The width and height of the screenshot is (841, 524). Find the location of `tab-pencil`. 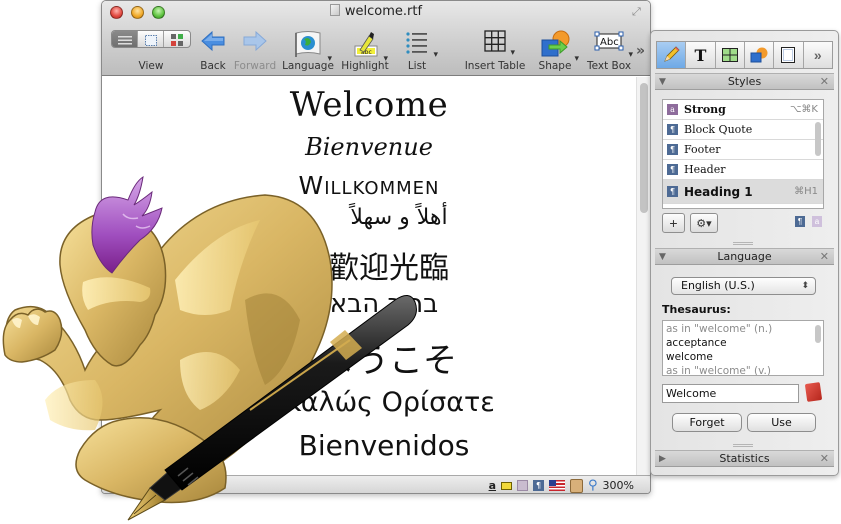

tab-pencil is located at coordinates (672, 55).